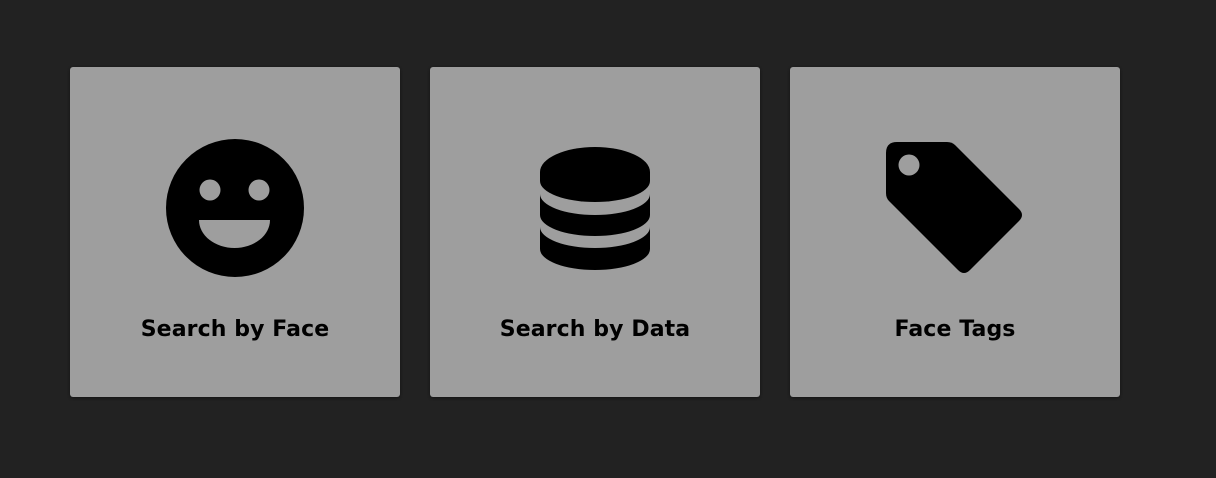 This screenshot has width=1216, height=478. What do you see at coordinates (235, 329) in the screenshot?
I see `search-by-face-label: Search by Face` at bounding box center [235, 329].